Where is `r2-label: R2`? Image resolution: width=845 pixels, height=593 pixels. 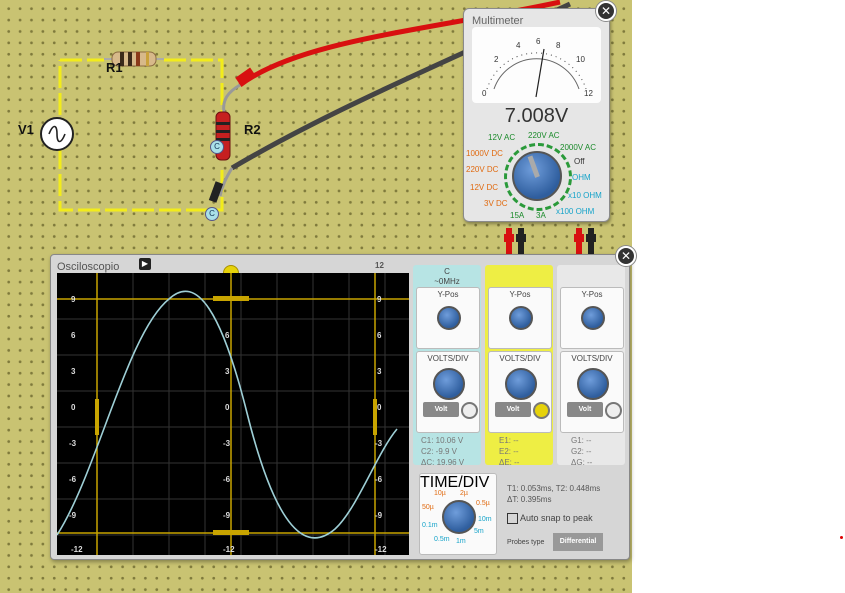
r2-label: R2 is located at coordinates (252, 129).